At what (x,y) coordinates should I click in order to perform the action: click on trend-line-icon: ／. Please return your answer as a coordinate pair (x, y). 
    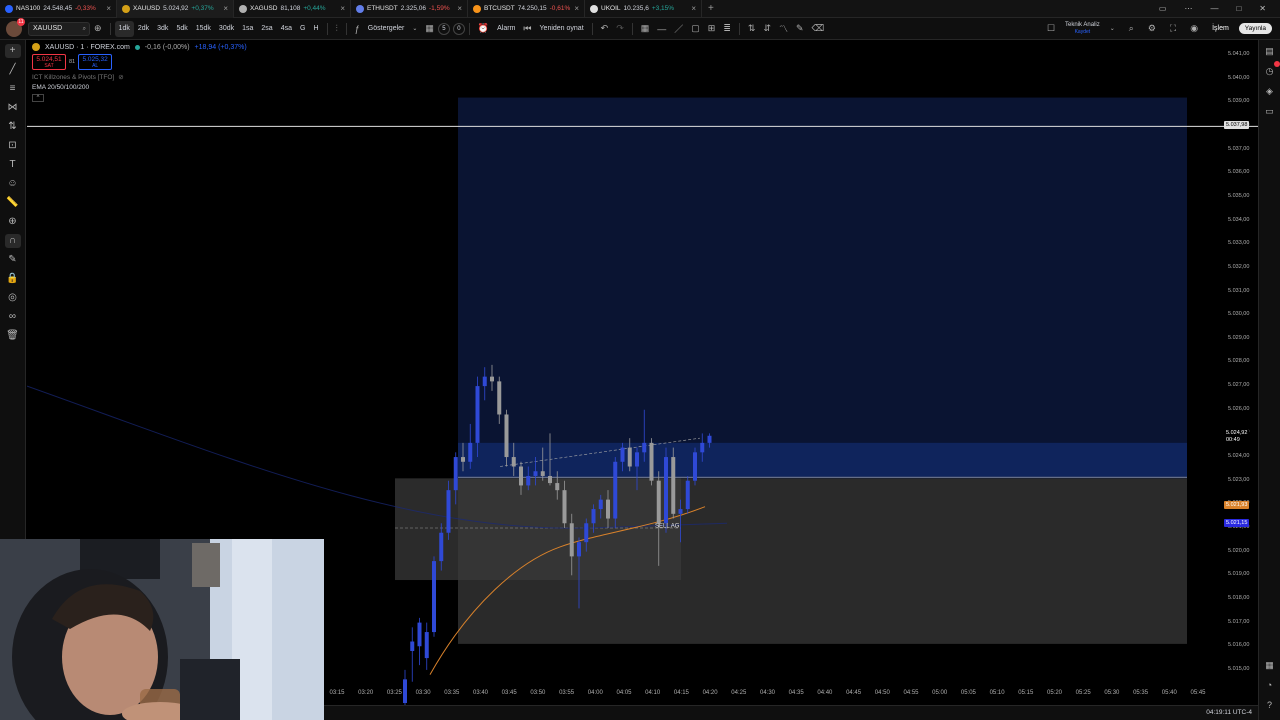
    Looking at the image, I should click on (678, 28).